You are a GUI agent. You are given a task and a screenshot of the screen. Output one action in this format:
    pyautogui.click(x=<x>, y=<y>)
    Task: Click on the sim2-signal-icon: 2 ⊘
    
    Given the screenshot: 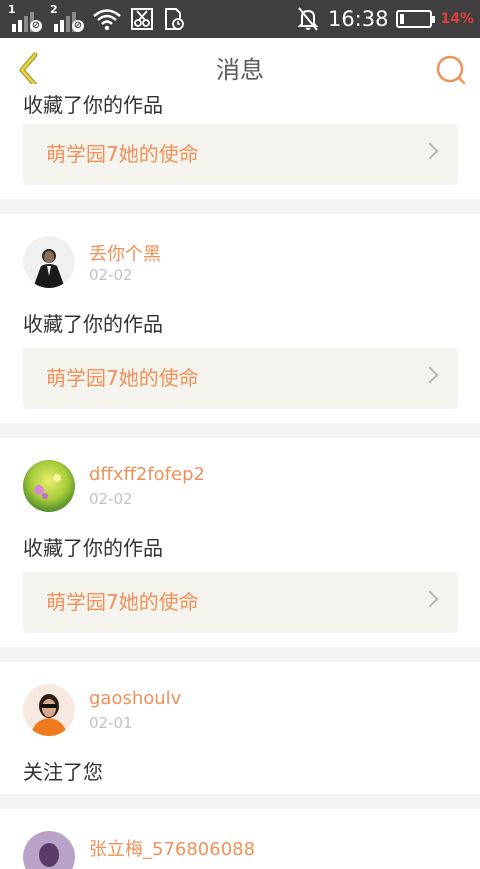 What is the action you would take?
    pyautogui.click(x=67, y=17)
    